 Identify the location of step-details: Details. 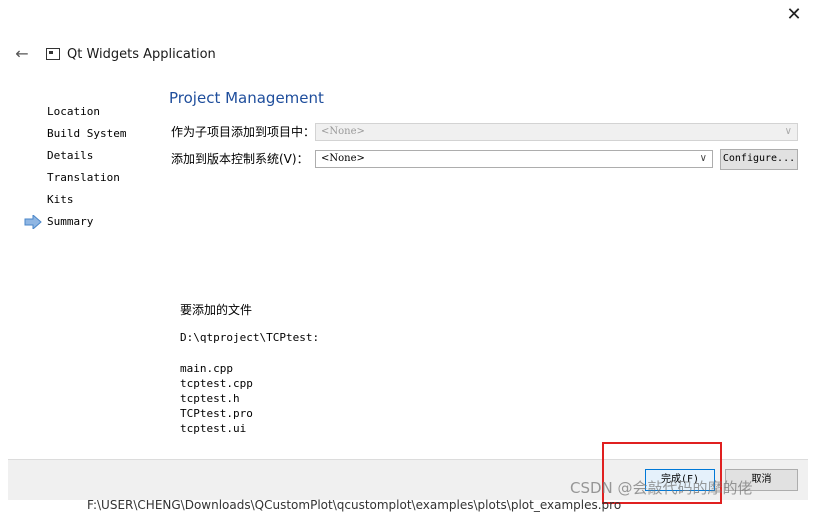
(70, 155).